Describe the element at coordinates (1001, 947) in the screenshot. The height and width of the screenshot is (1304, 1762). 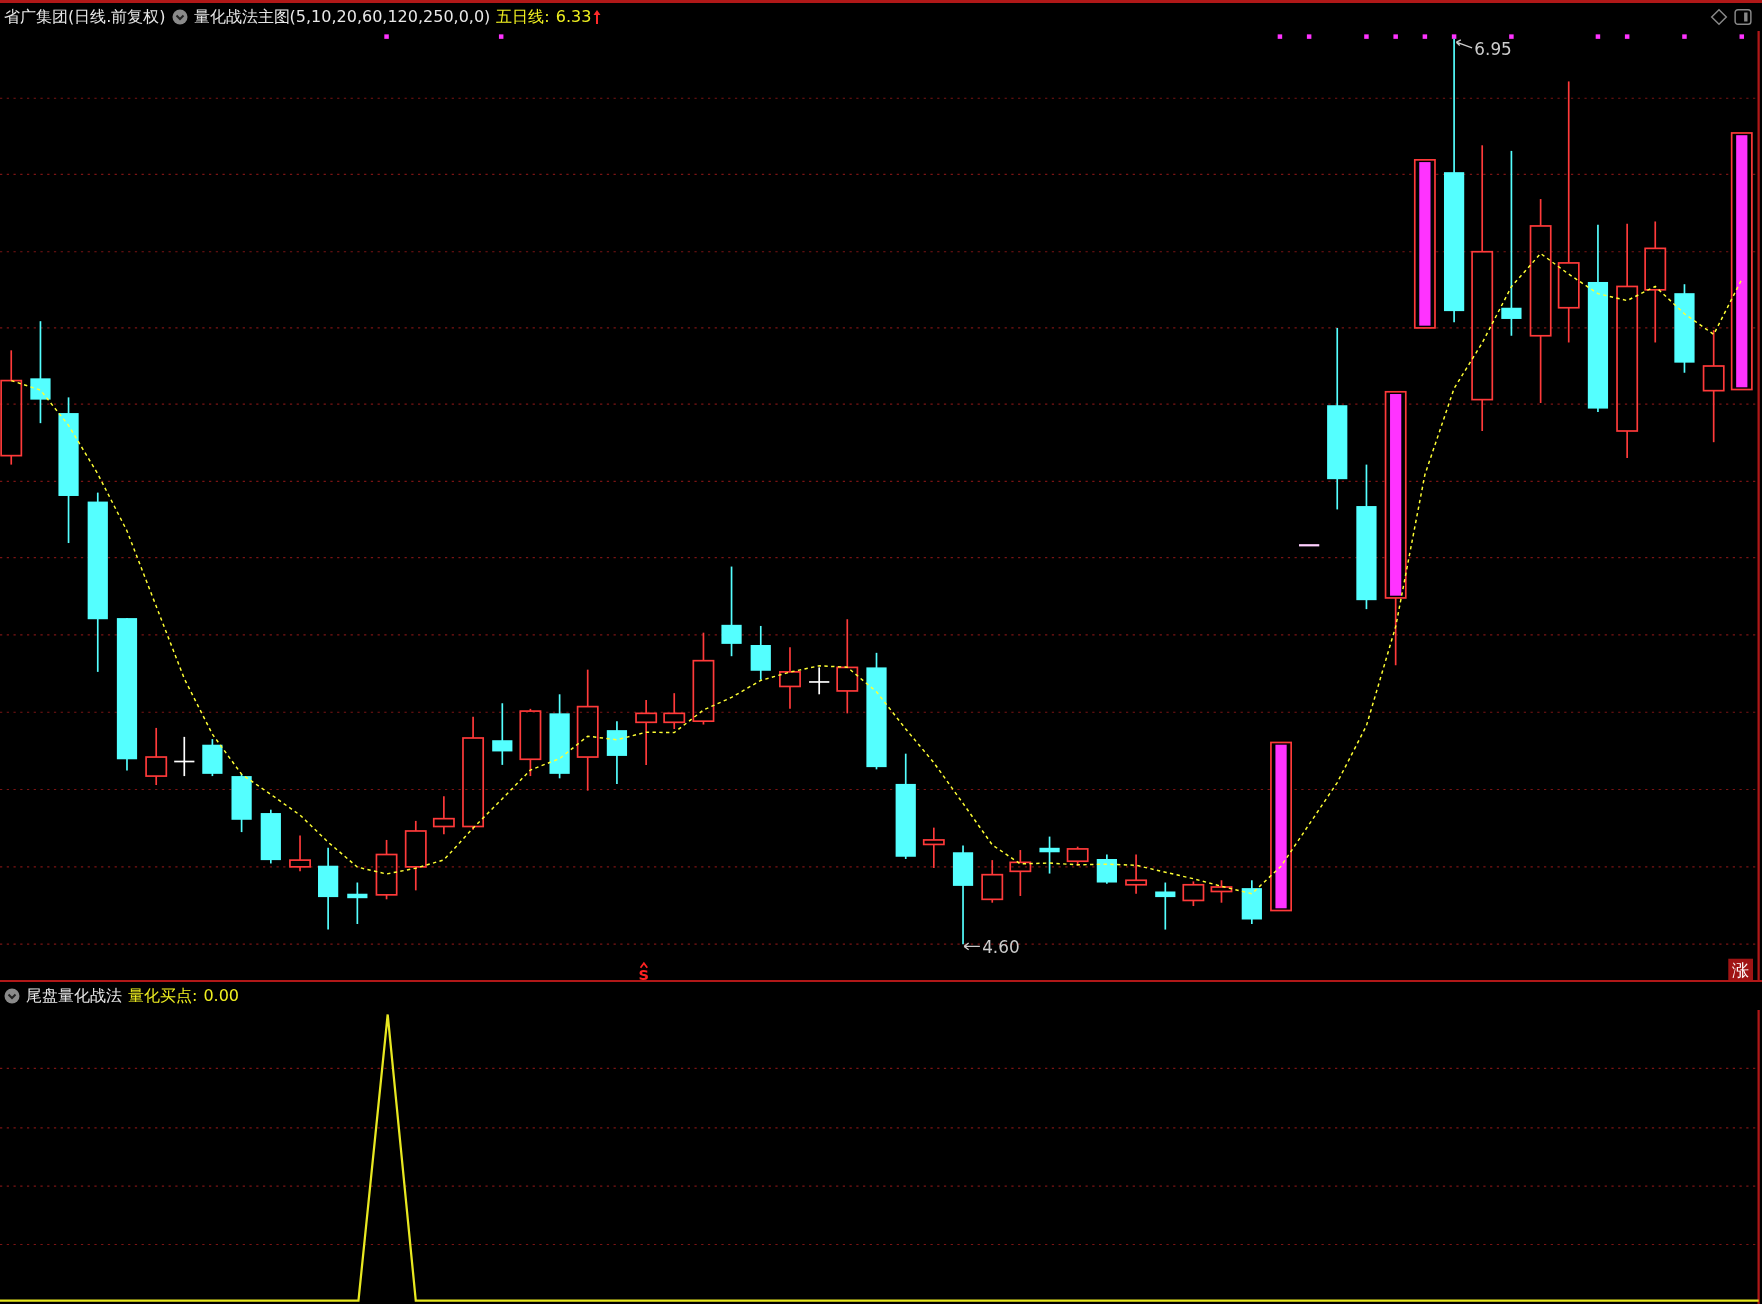
I see `price-label: 4.60` at that location.